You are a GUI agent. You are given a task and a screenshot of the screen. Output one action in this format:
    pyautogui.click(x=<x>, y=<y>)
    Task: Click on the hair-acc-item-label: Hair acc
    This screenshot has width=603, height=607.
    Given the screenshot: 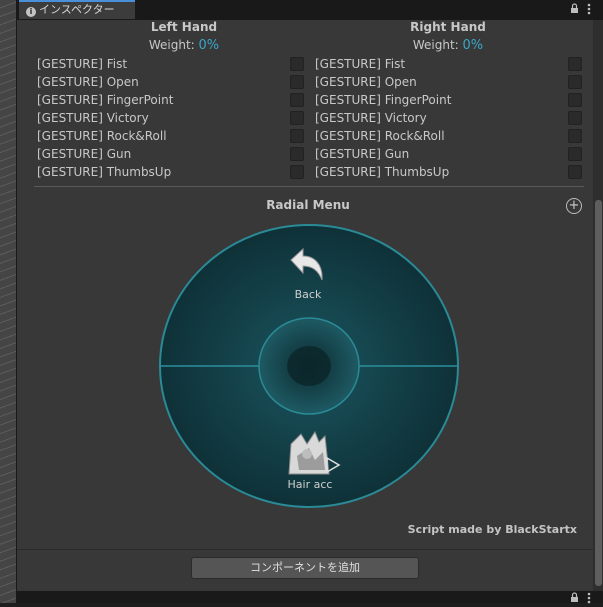 What is the action you would take?
    pyautogui.click(x=310, y=484)
    